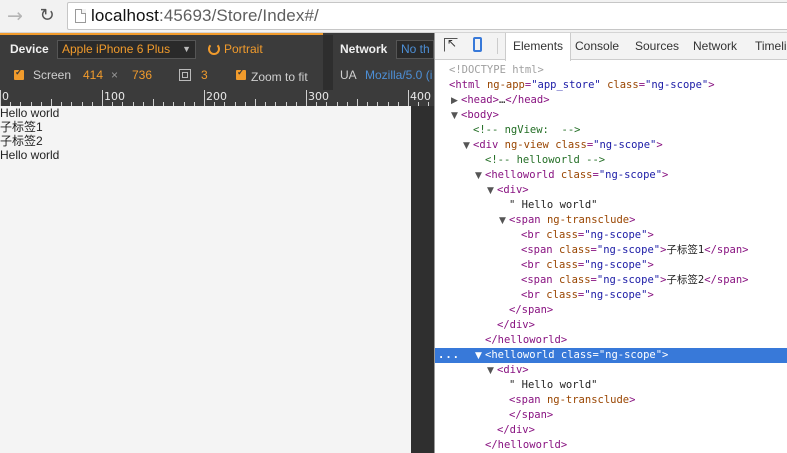  Describe the element at coordinates (21, 127) in the screenshot. I see `child-tag-1-text: 子标签1` at that location.